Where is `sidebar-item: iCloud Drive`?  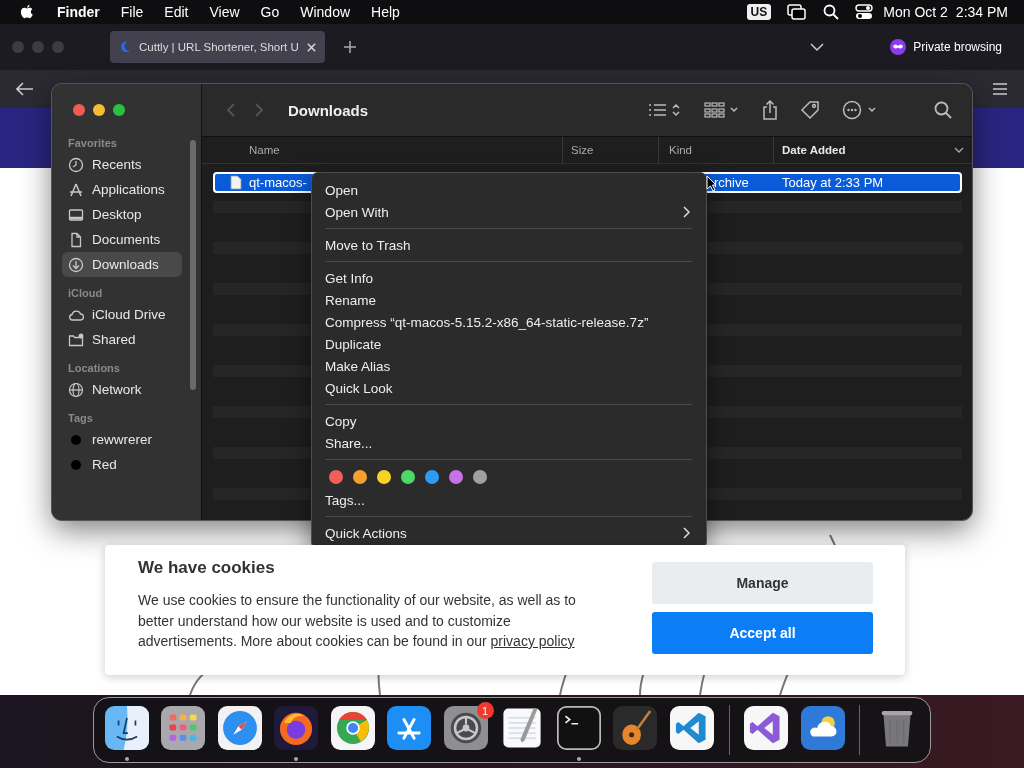
sidebar-item: iCloud Drive is located at coordinates (122, 314).